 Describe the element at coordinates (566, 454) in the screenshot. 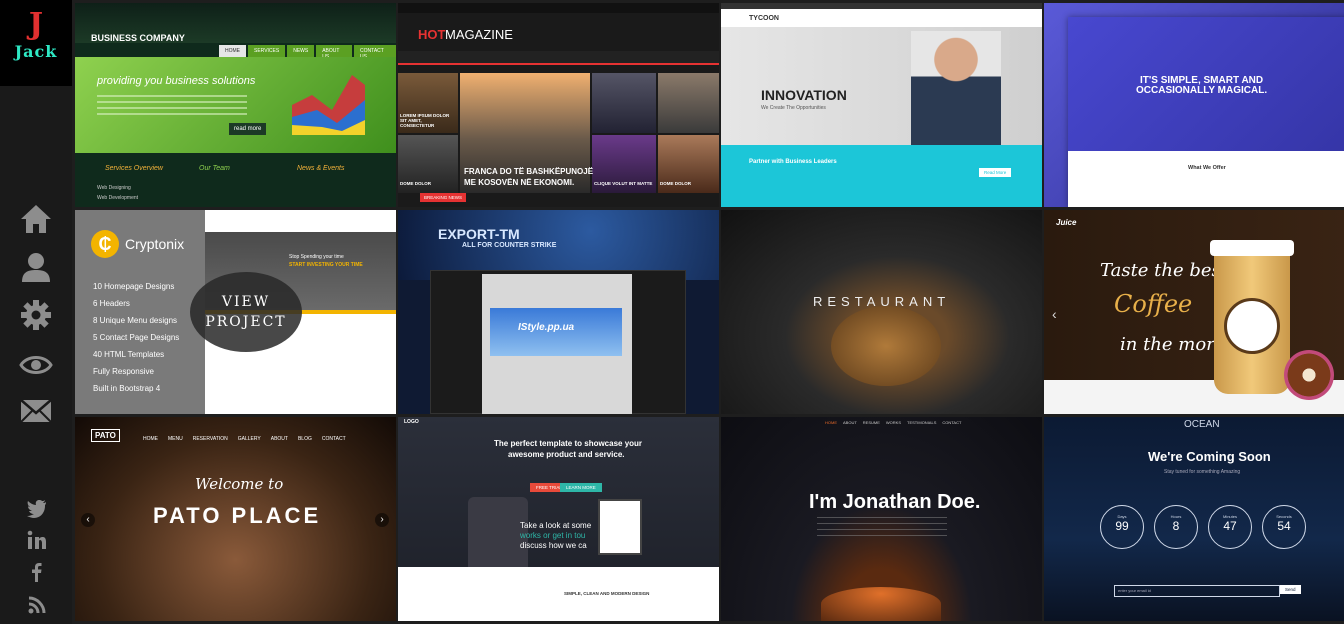

I see `tile-headline-2: awesome product and service.` at that location.